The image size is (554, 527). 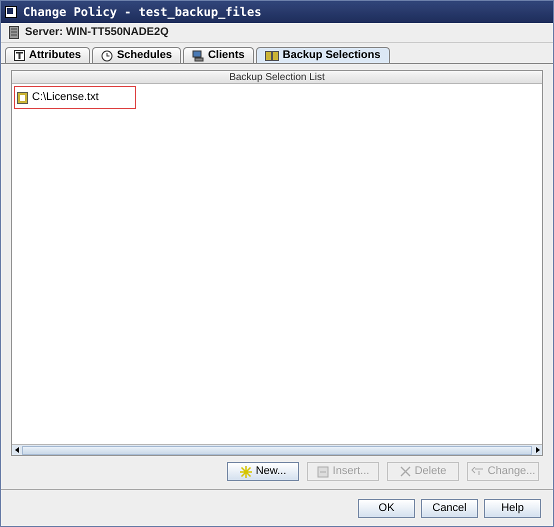 I want to click on server-label: Server: WIN-TT550NADE2Q, so click(x=97, y=32).